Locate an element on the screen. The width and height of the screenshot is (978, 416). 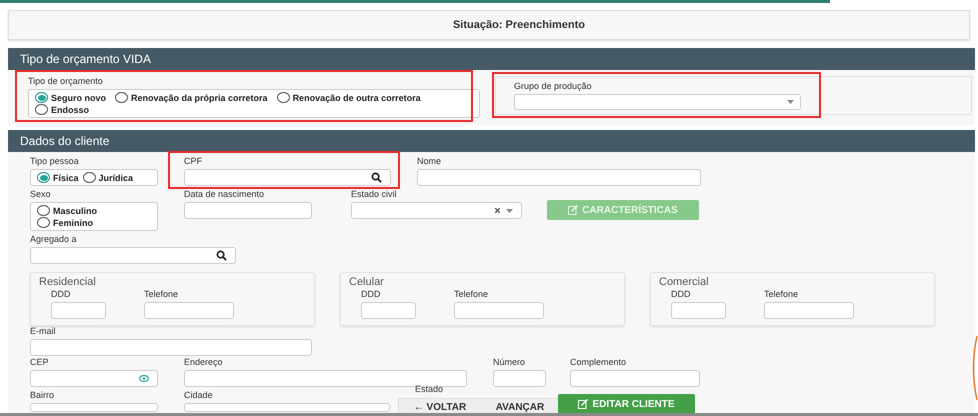
radio-option: Renovação de outra corretora is located at coordinates (348, 97).